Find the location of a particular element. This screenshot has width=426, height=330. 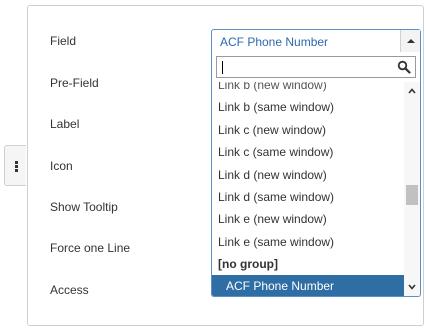

dropdown-option-selected: ACF Phone Number is located at coordinates (308, 285).